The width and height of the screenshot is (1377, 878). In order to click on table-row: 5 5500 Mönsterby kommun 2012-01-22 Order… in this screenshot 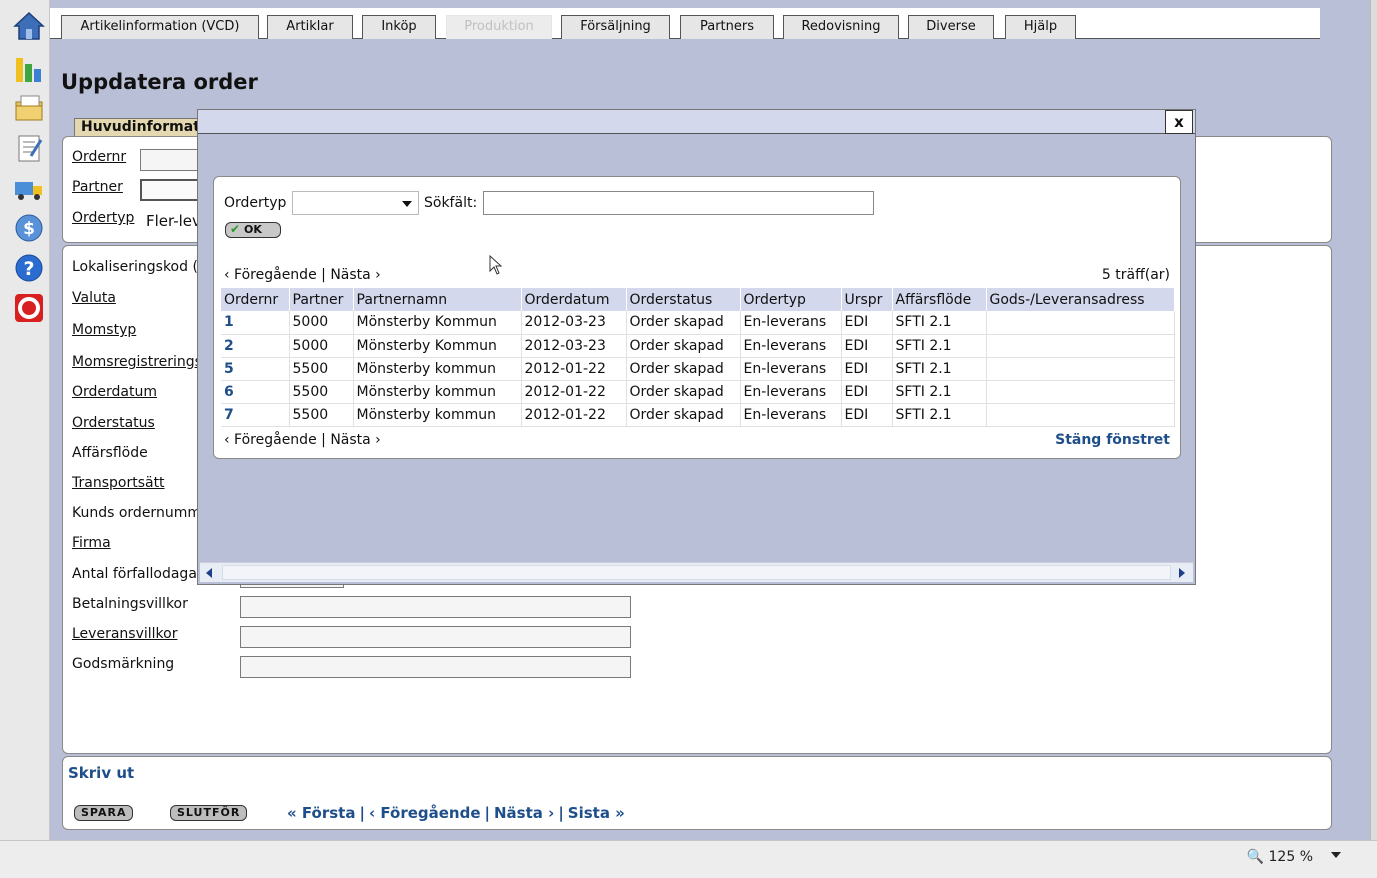, I will do `click(698, 369)`.